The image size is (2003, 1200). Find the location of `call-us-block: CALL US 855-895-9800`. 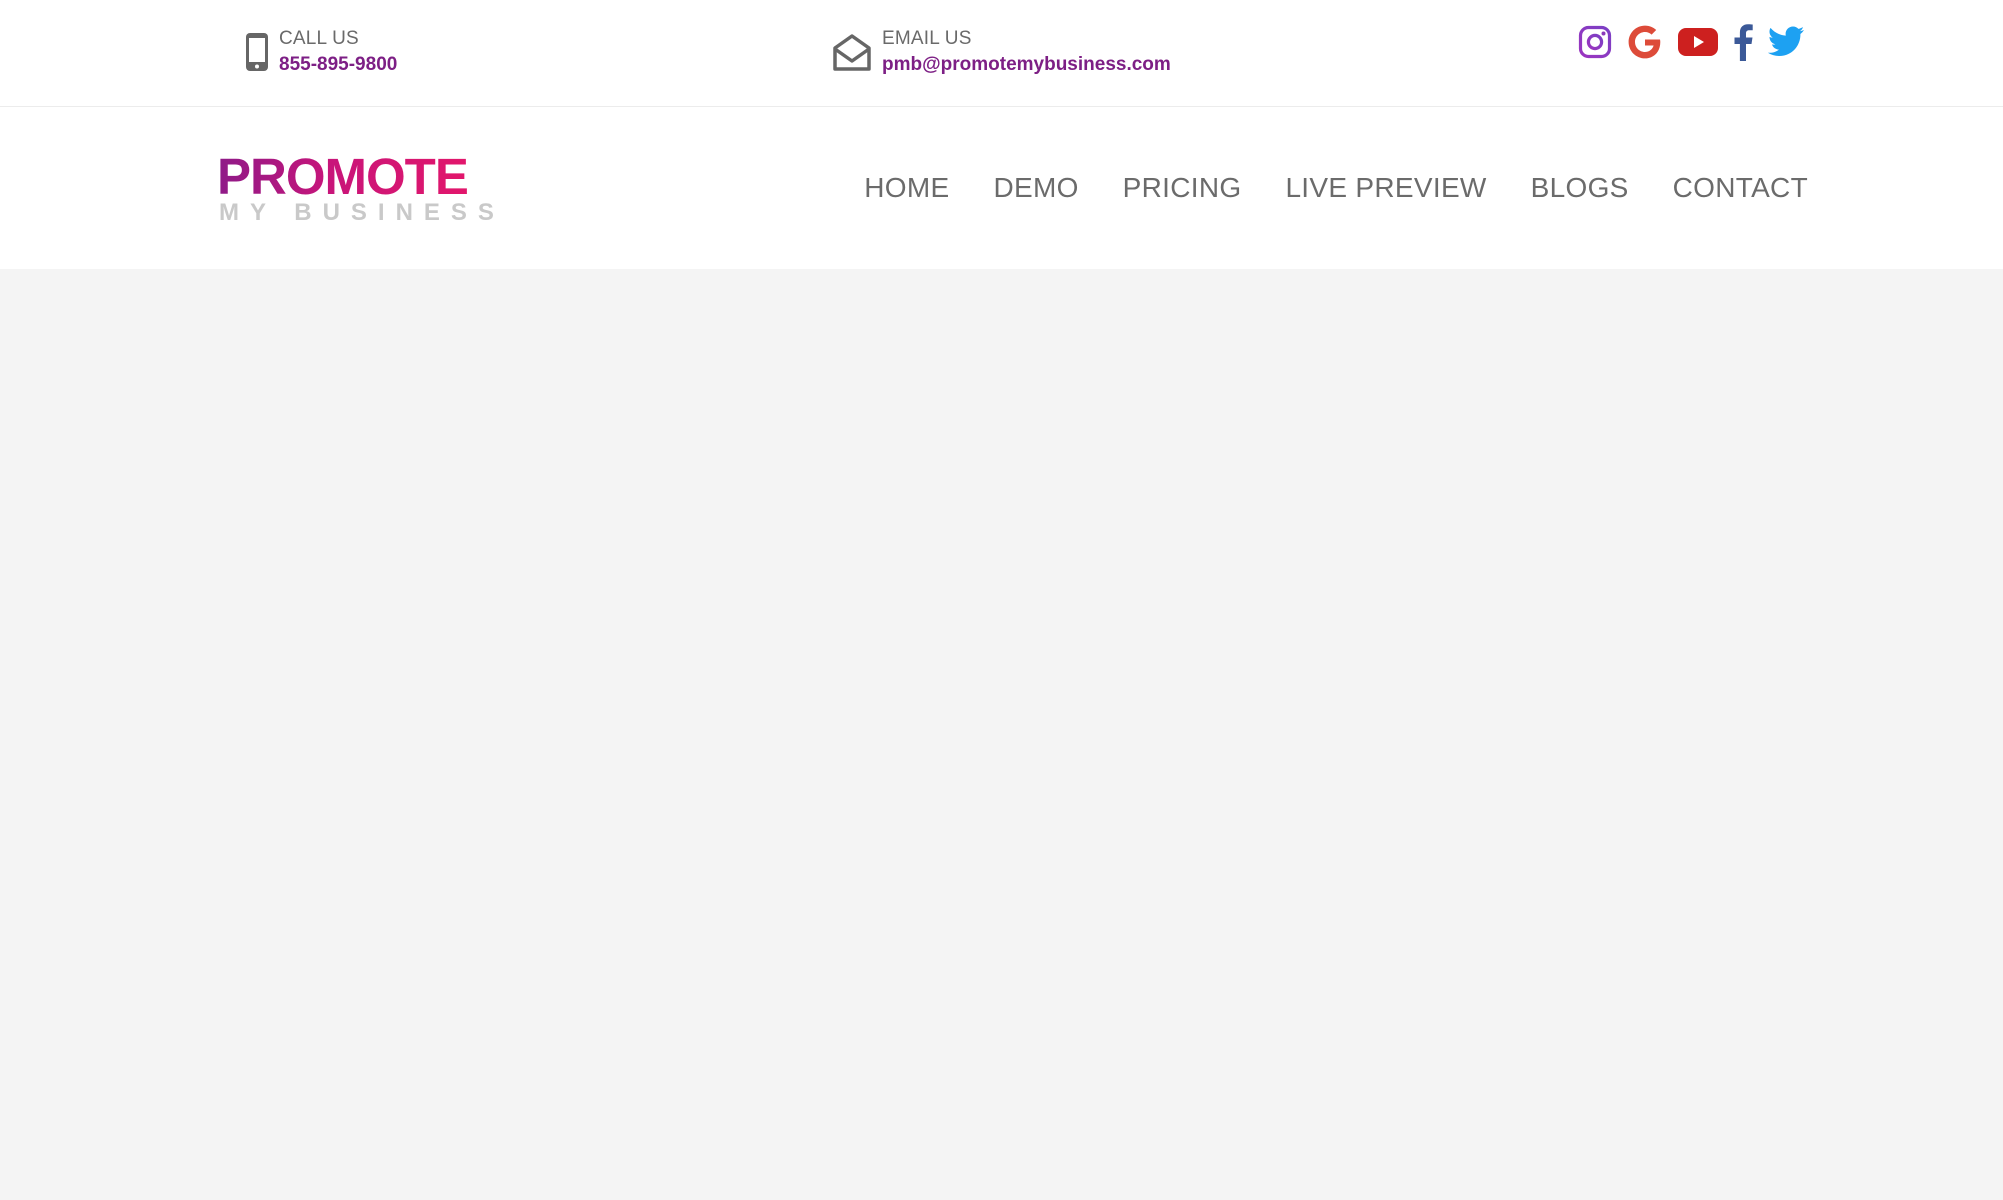

call-us-block: CALL US 855-895-9800 is located at coordinates (321, 52).